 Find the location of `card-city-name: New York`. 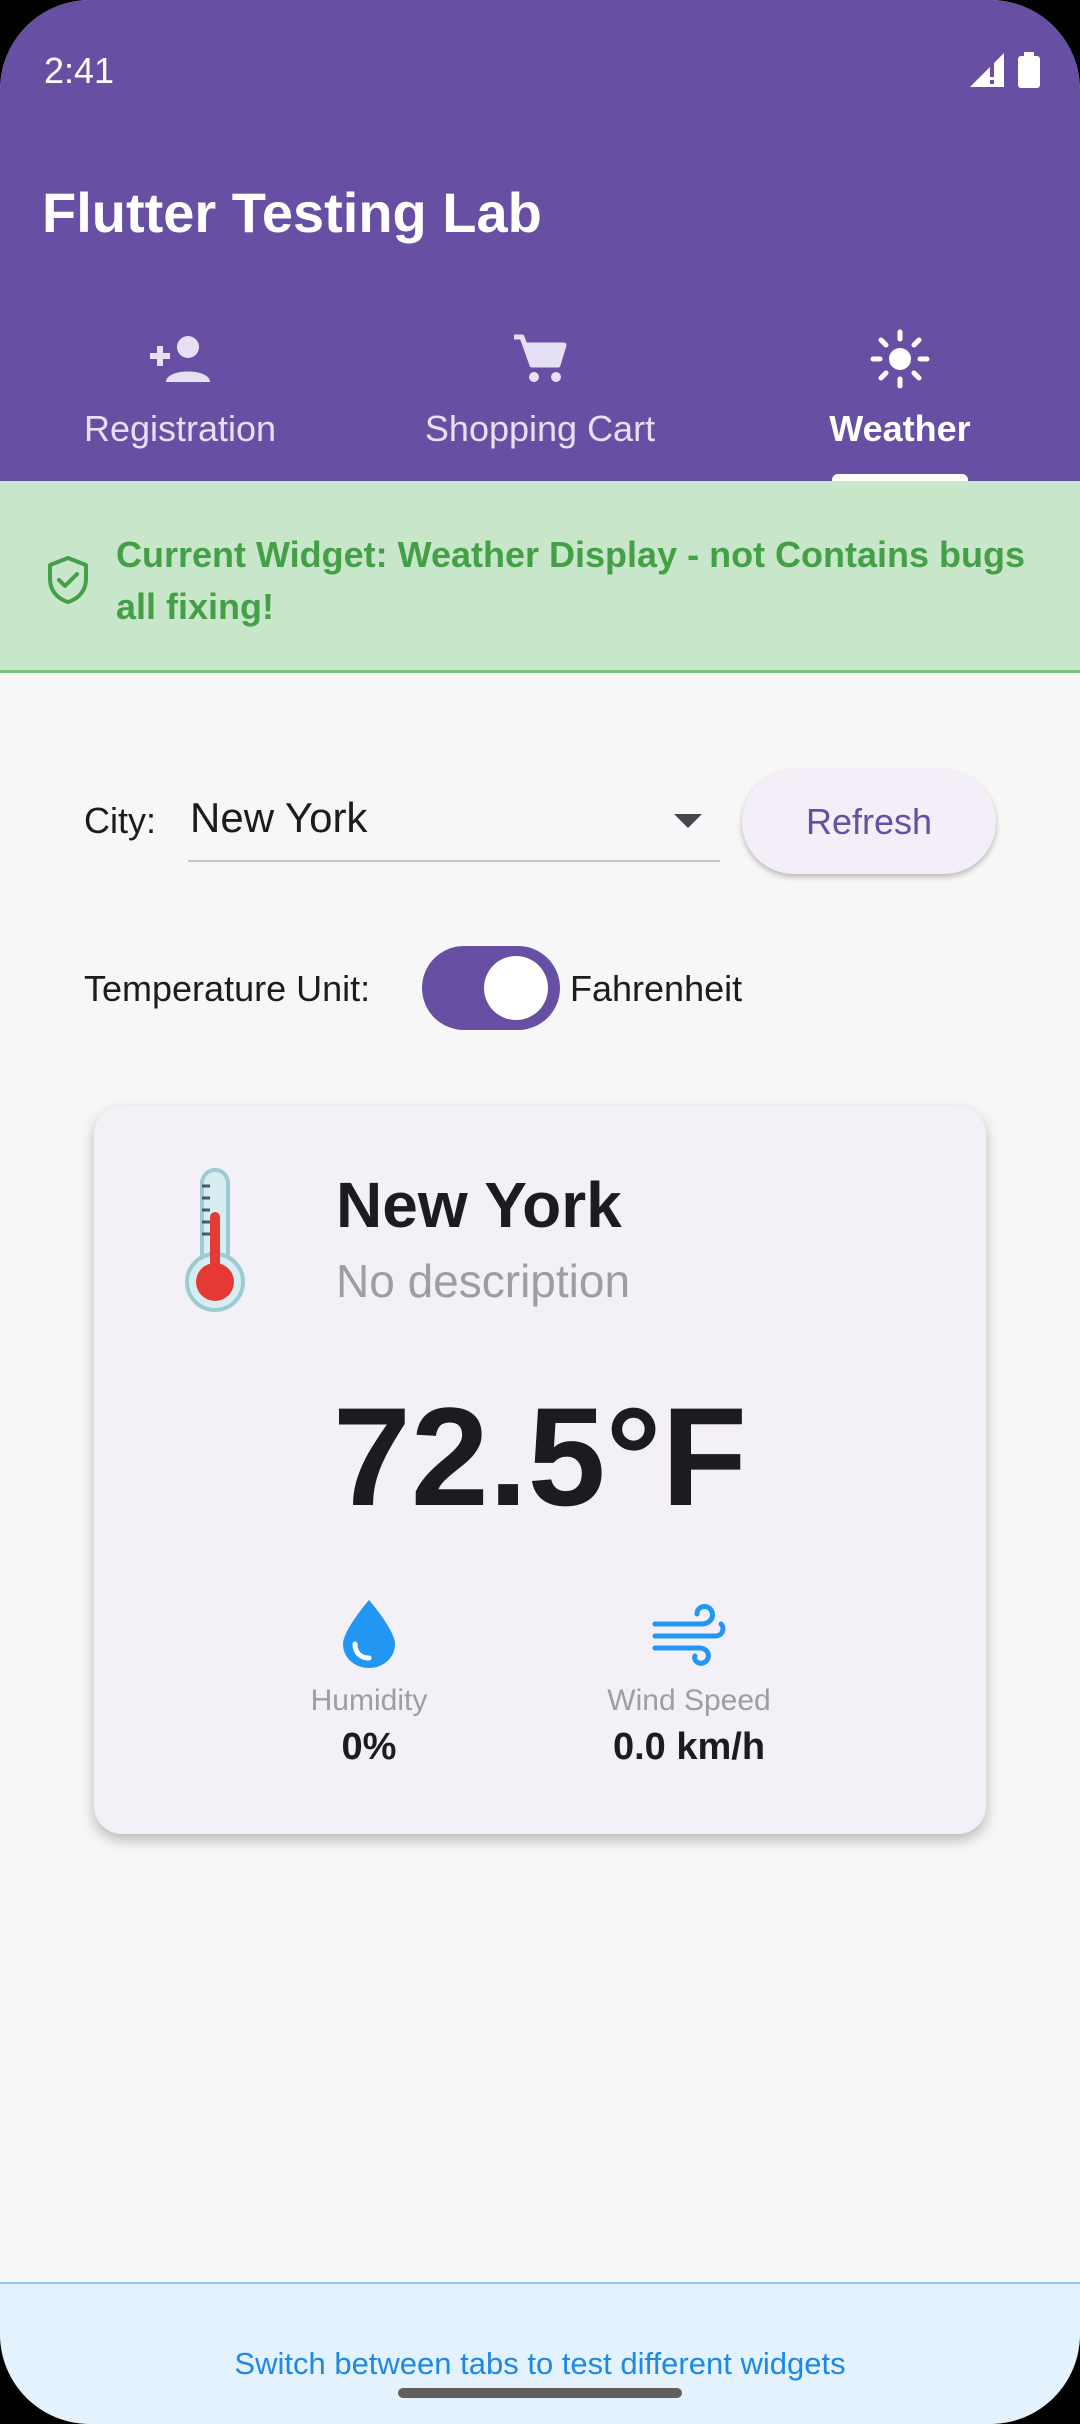

card-city-name: New York is located at coordinates (479, 1205).